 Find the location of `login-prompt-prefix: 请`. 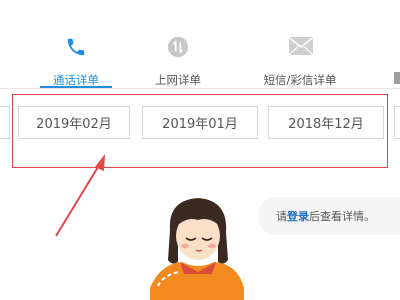

login-prompt-prefix: 请 is located at coordinates (281, 216).